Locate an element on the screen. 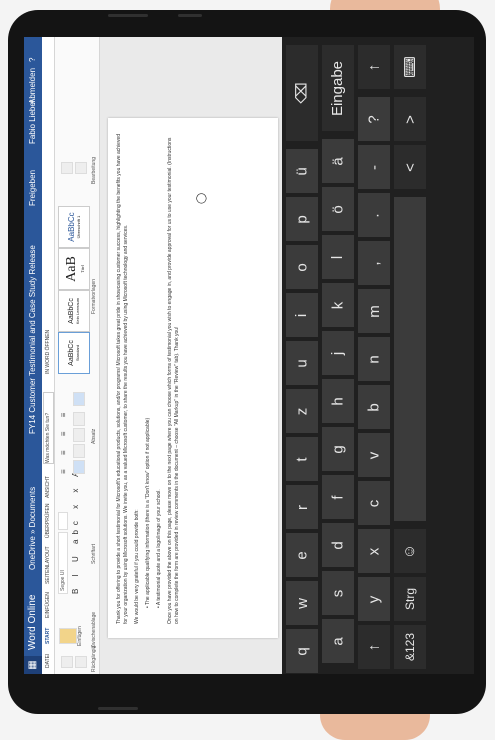  style-heading1: AaBbCc Überschrift 1 is located at coordinates (74, 227).